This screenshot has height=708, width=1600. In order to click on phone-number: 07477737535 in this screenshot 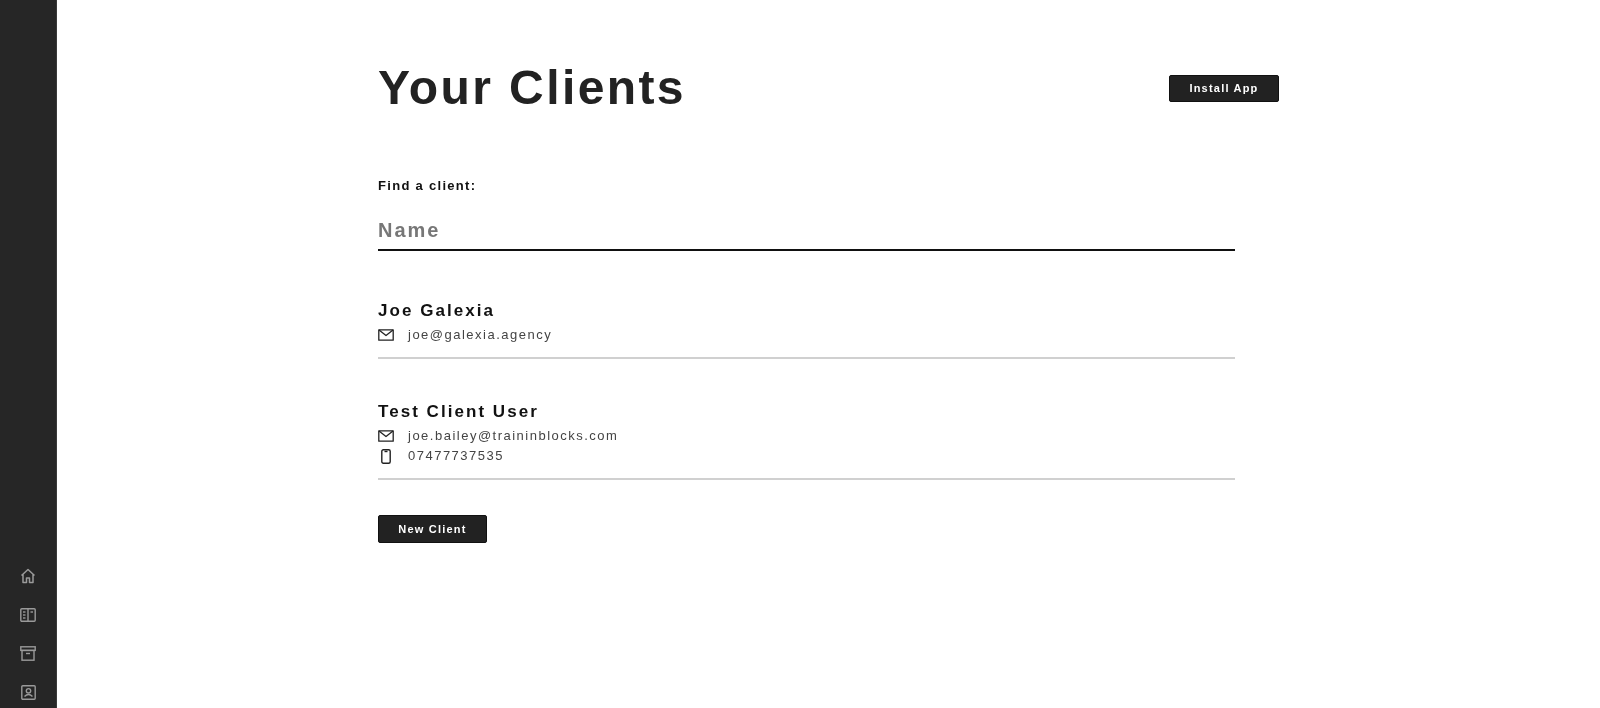, I will do `click(456, 456)`.